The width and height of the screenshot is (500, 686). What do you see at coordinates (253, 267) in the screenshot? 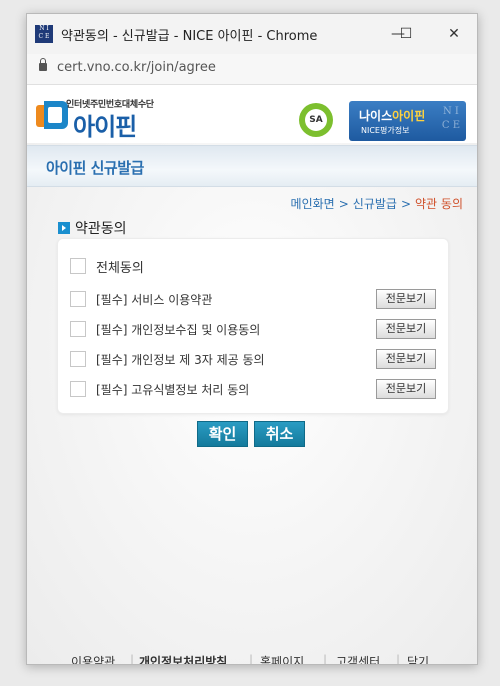
I see `agree-all-row: 전체동의` at bounding box center [253, 267].